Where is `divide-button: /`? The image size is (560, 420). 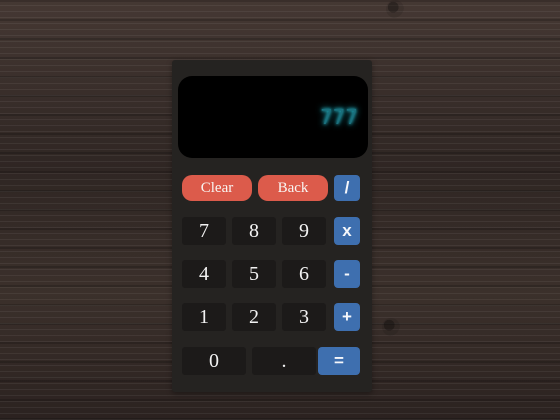 divide-button: / is located at coordinates (347, 188).